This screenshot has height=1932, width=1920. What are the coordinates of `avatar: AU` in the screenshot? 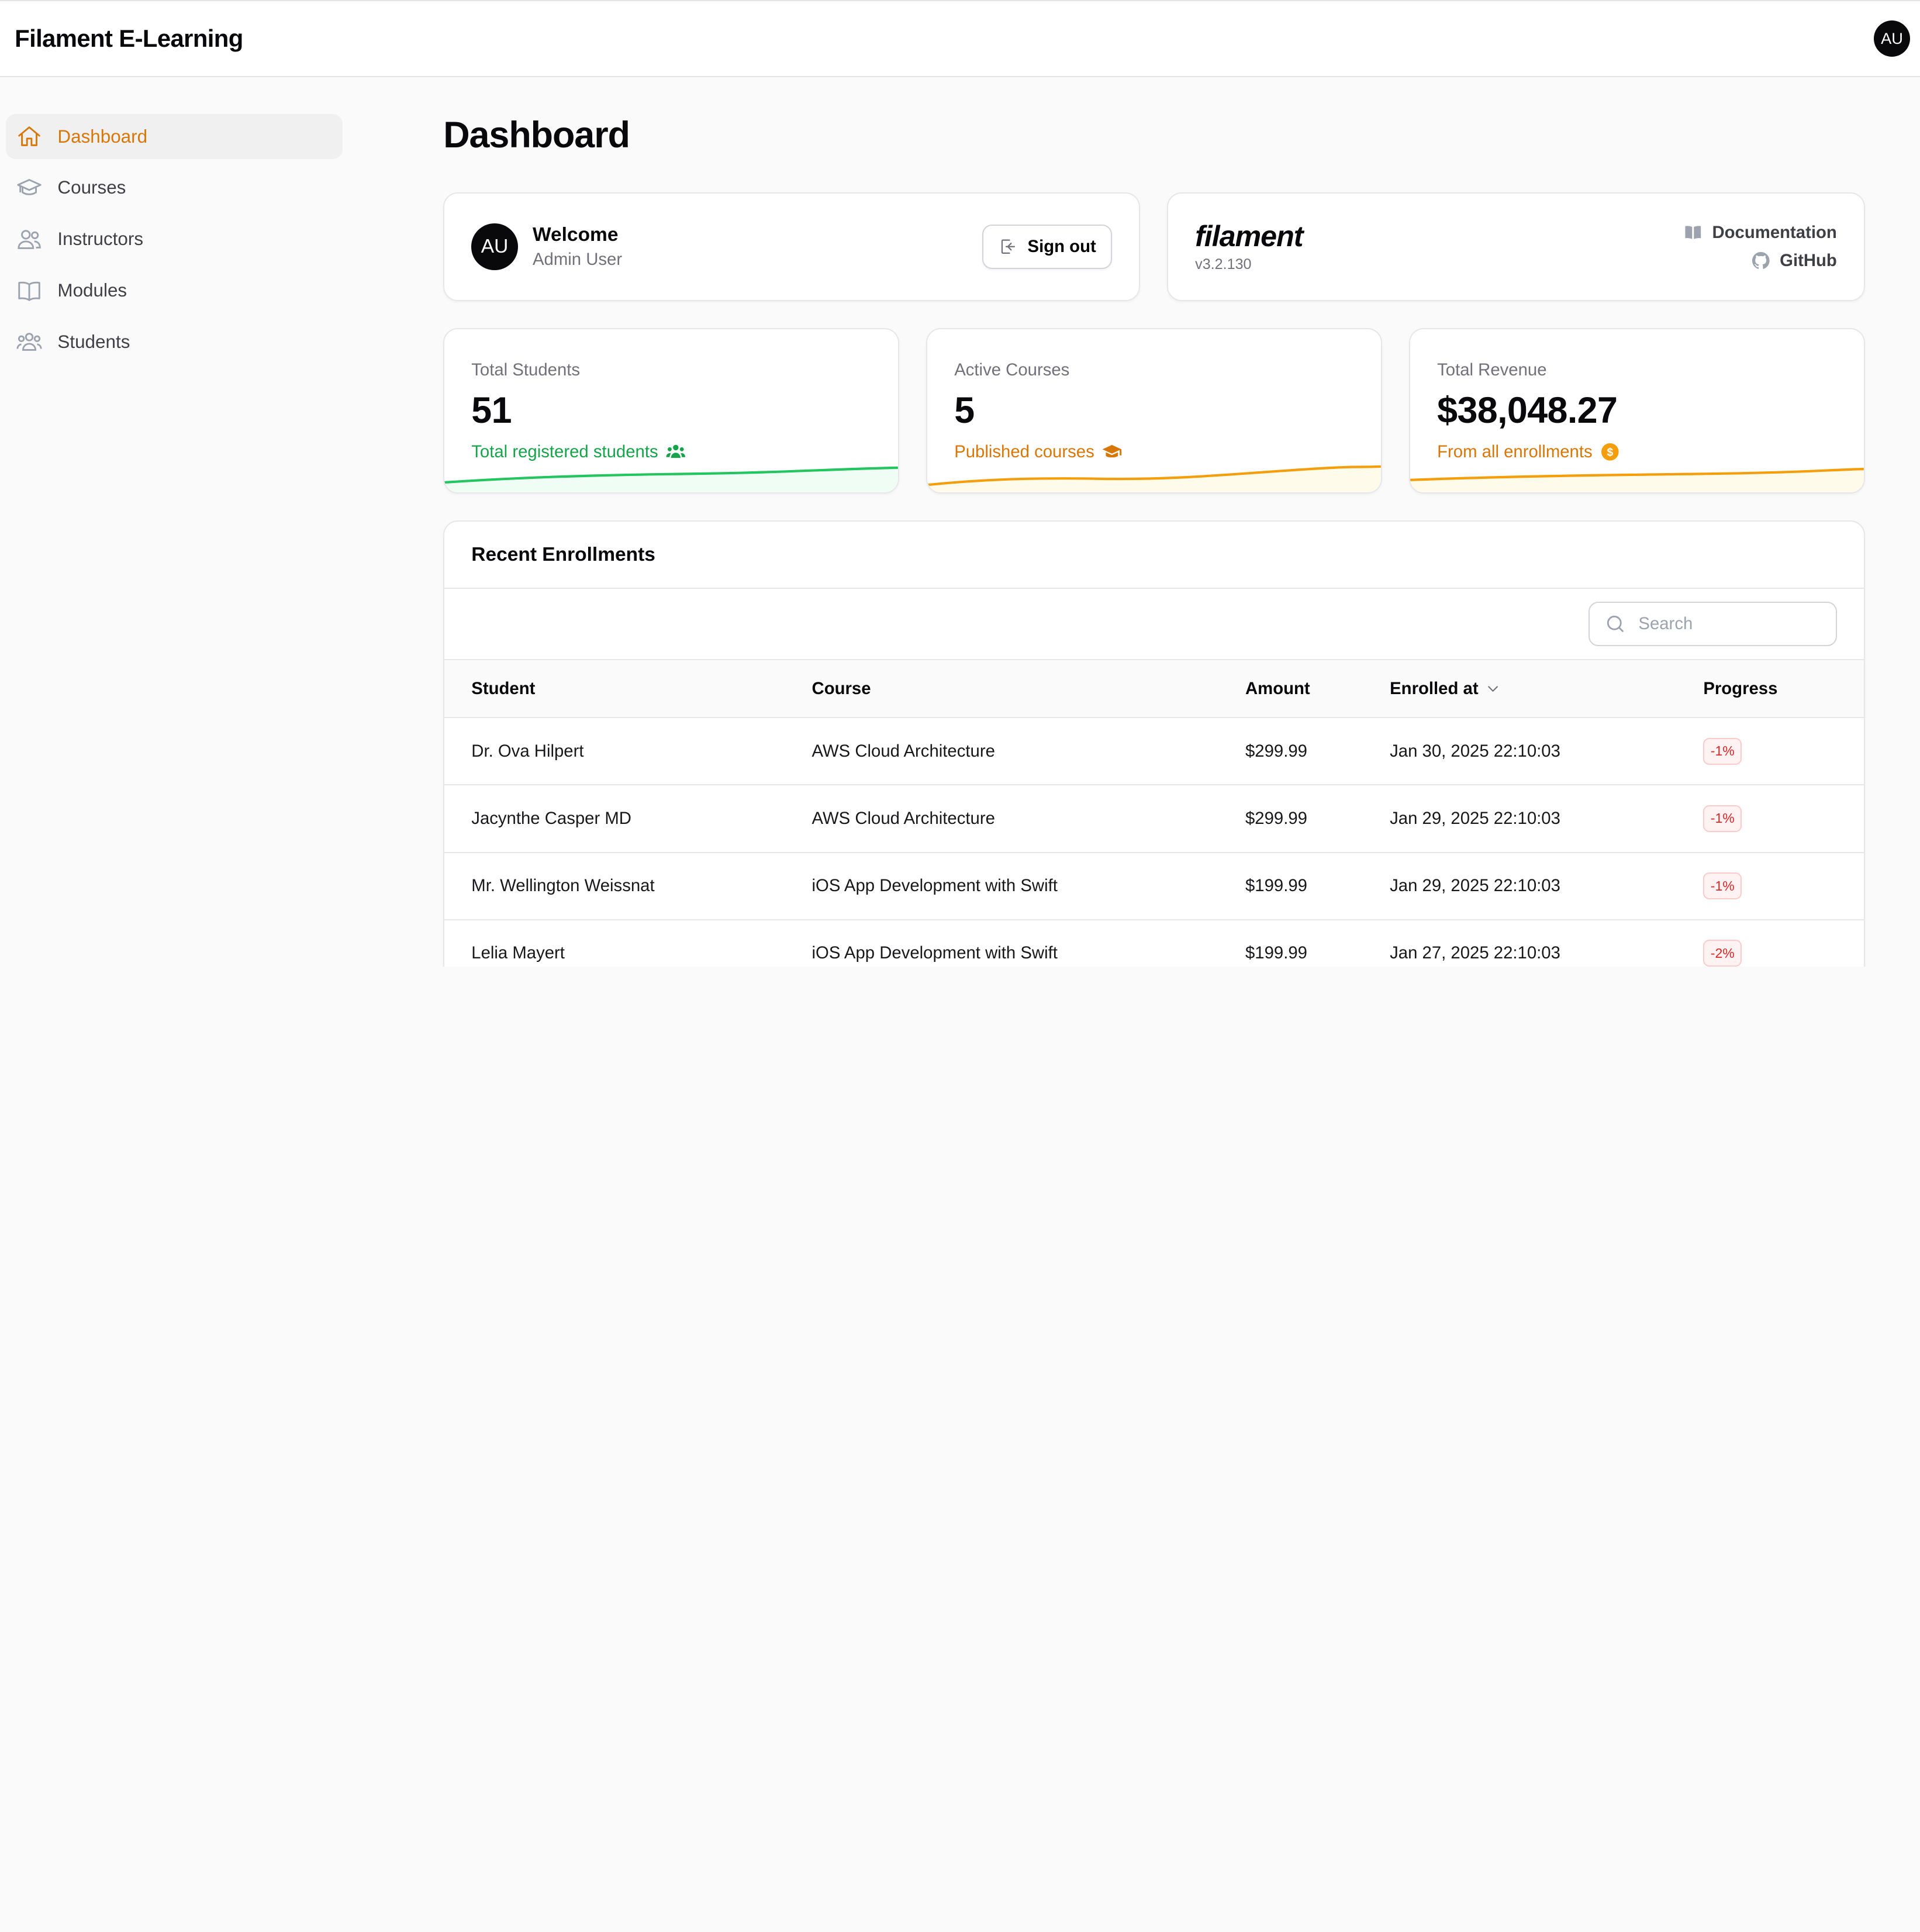 It's located at (494, 246).